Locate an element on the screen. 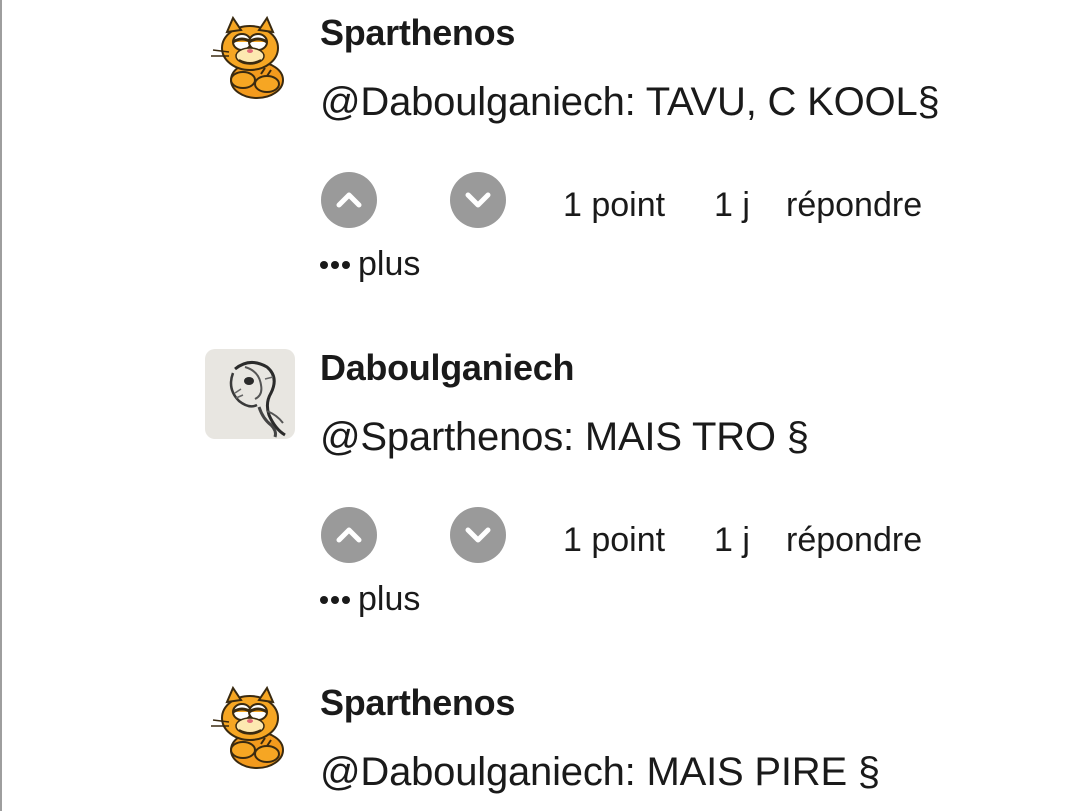  comment-author: Daboulganiech is located at coordinates (447, 368).